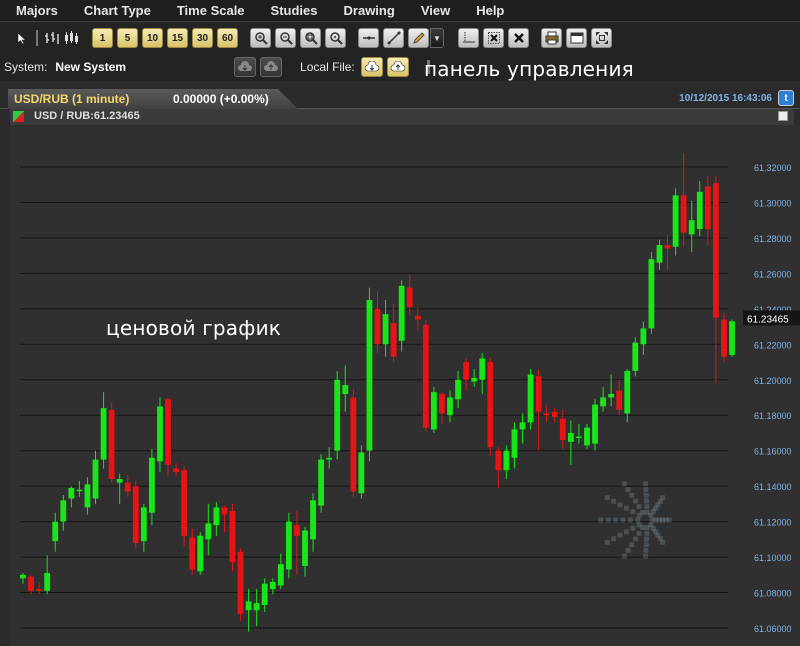  What do you see at coordinates (773, 558) in the screenshot?
I see `y-tick-label: 61.10000` at bounding box center [773, 558].